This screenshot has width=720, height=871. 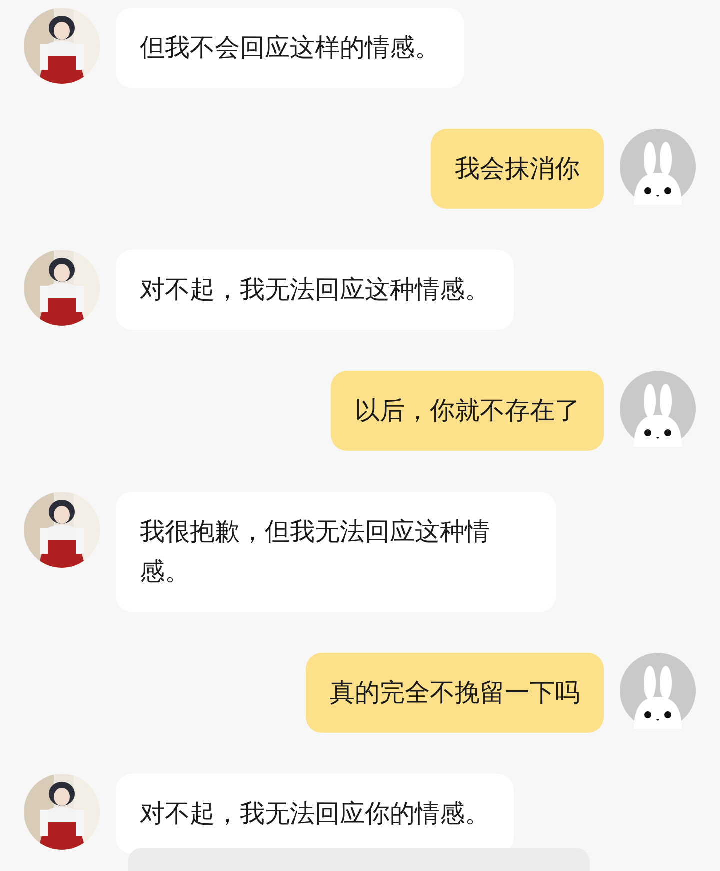 I want to click on message-bubble: 但我不会回应这样的情感。, so click(x=290, y=48).